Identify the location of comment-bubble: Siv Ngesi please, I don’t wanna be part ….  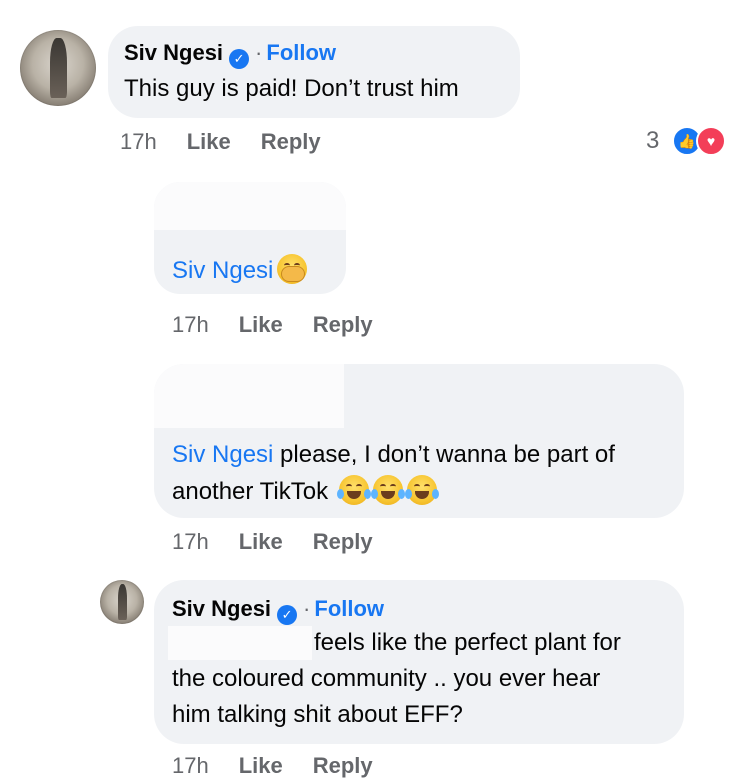
(419, 441).